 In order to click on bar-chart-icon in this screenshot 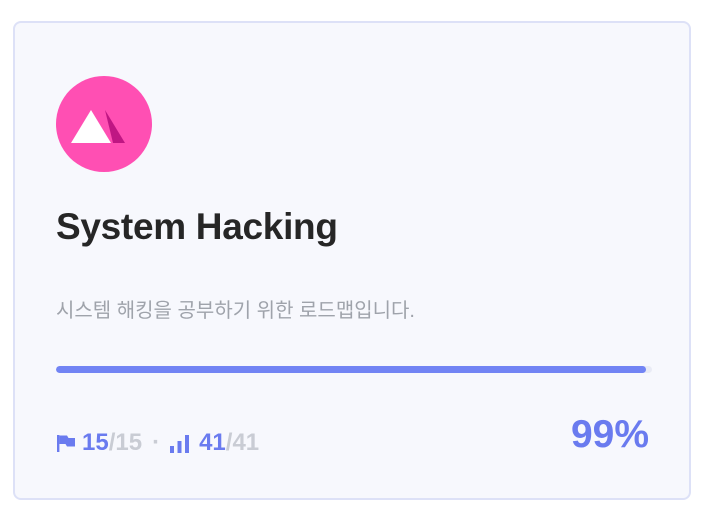, I will do `click(180, 443)`.